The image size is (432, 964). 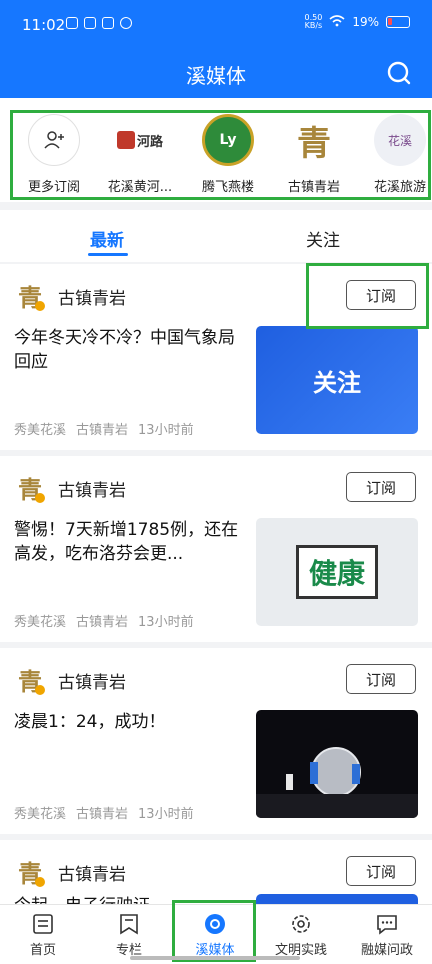 What do you see at coordinates (337, 764) in the screenshot?
I see `article-thumbnail` at bounding box center [337, 764].